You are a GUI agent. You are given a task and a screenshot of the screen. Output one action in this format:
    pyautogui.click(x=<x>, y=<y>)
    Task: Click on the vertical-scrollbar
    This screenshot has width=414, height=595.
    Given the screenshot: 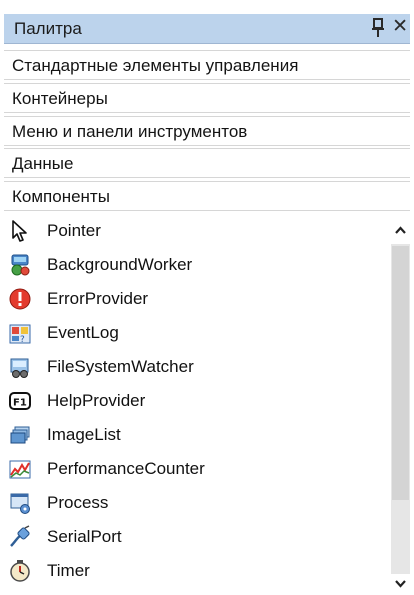 What is the action you would take?
    pyautogui.click(x=399, y=404)
    